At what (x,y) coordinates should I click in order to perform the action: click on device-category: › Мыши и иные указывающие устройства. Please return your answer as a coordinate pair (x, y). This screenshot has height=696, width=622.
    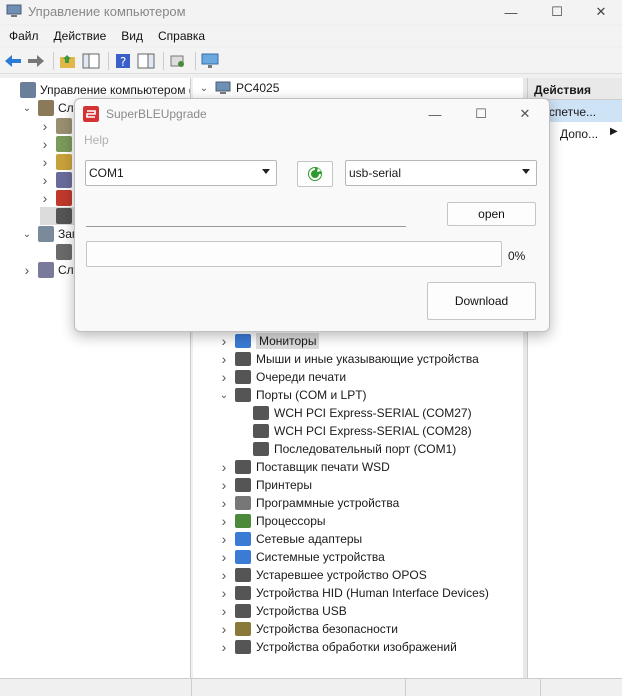
    Looking at the image, I should click on (336, 359).